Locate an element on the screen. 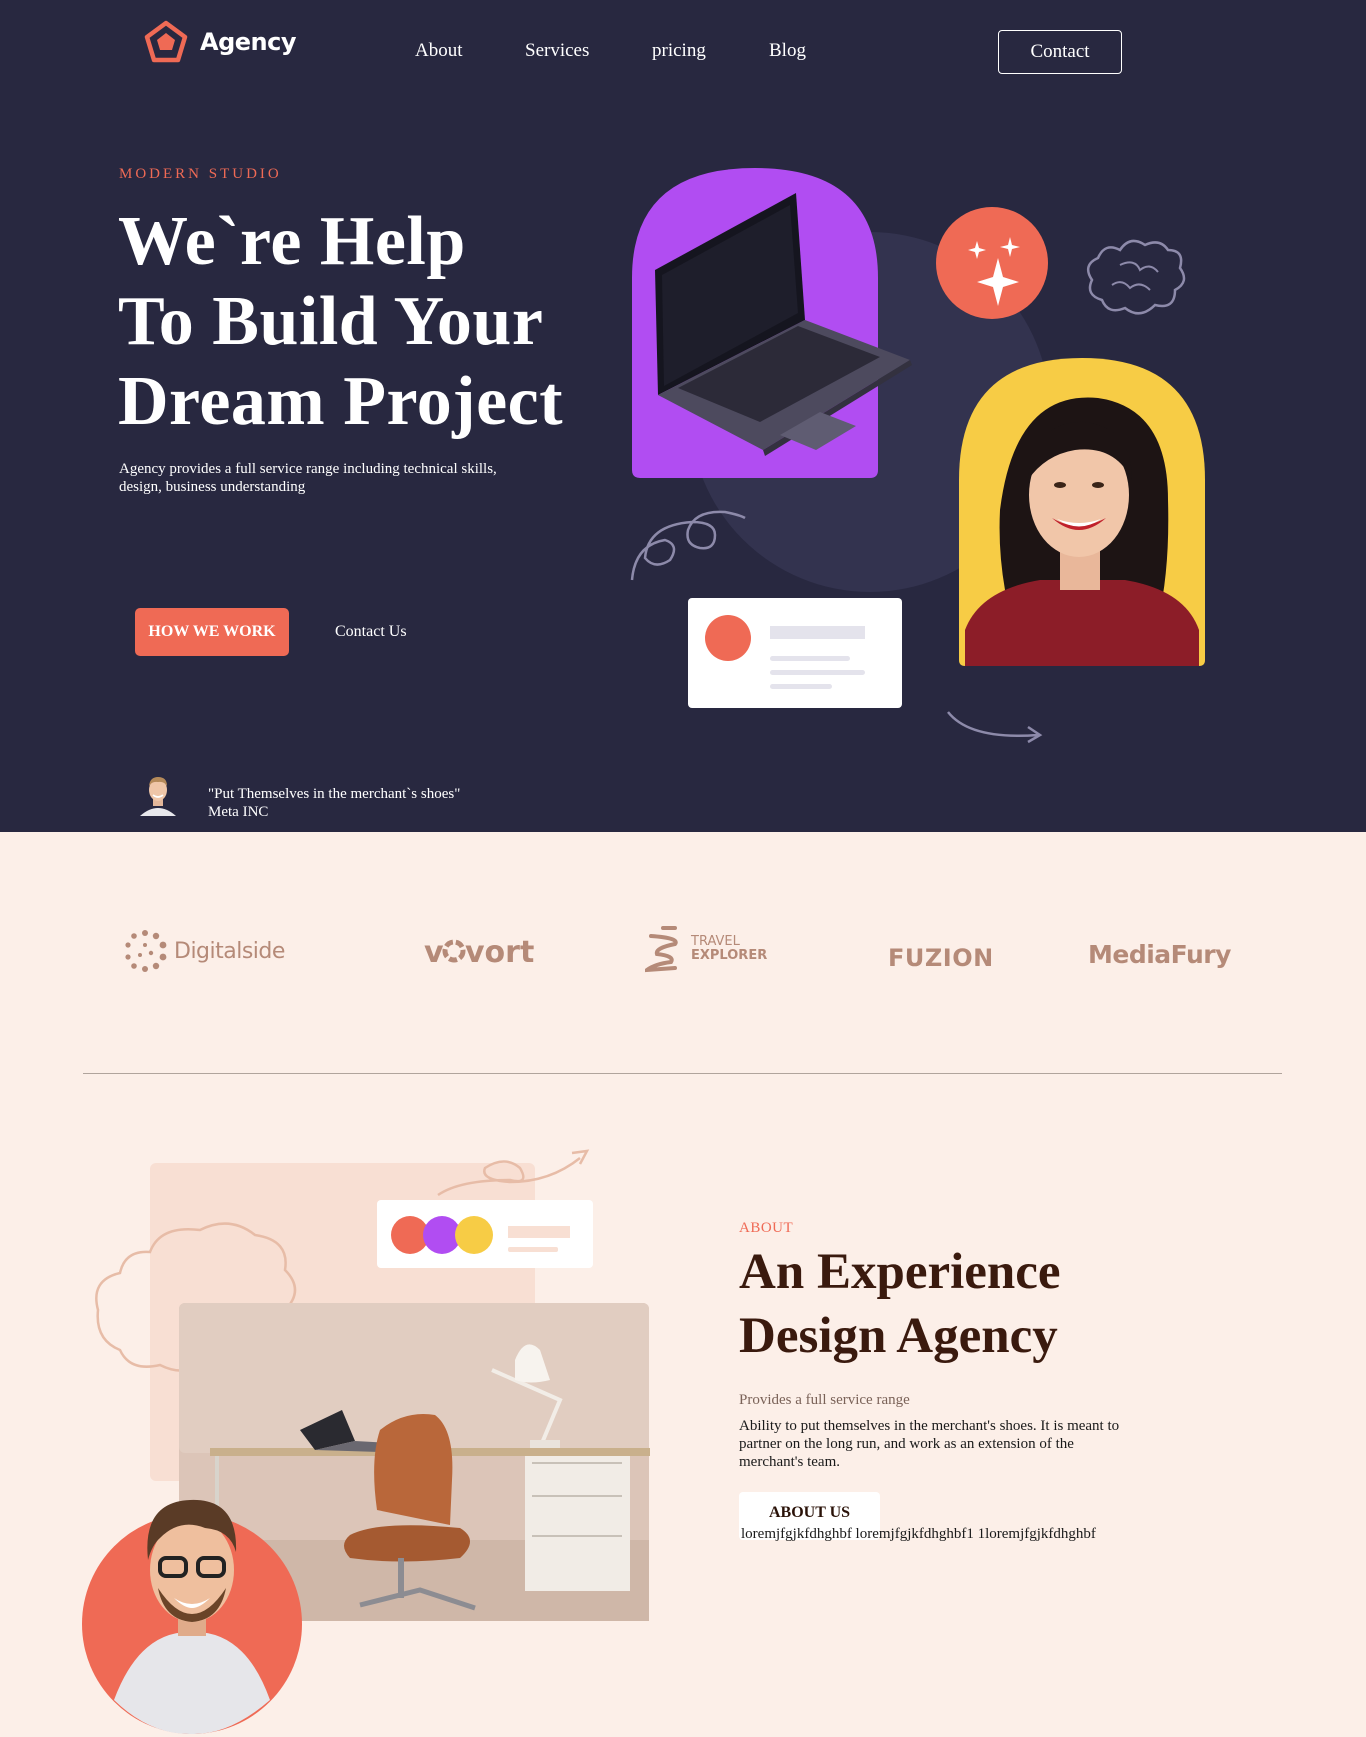  hero-title: We`re Help To Build Your Dream Project is located at coordinates (398, 322).